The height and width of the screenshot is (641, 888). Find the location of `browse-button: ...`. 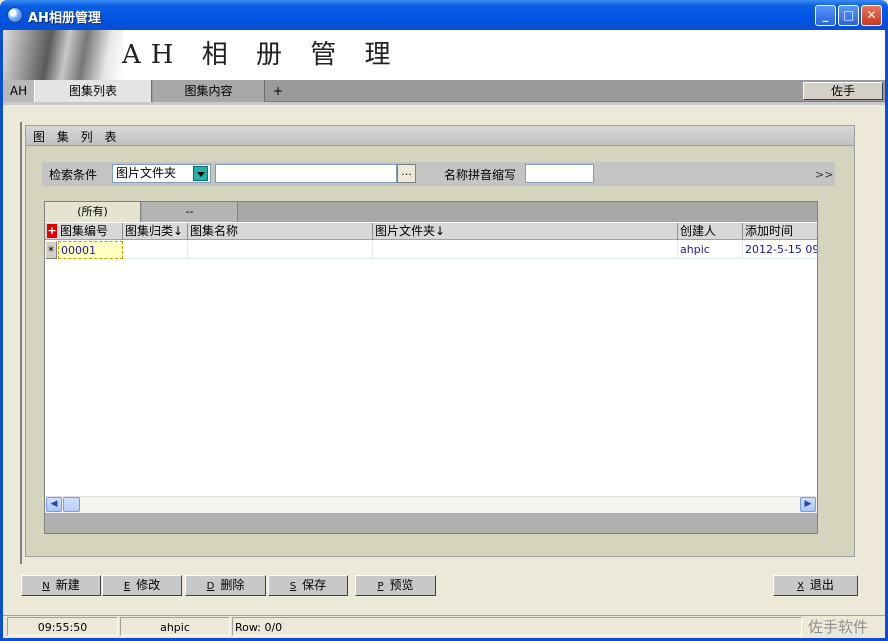

browse-button: ... is located at coordinates (406, 173).